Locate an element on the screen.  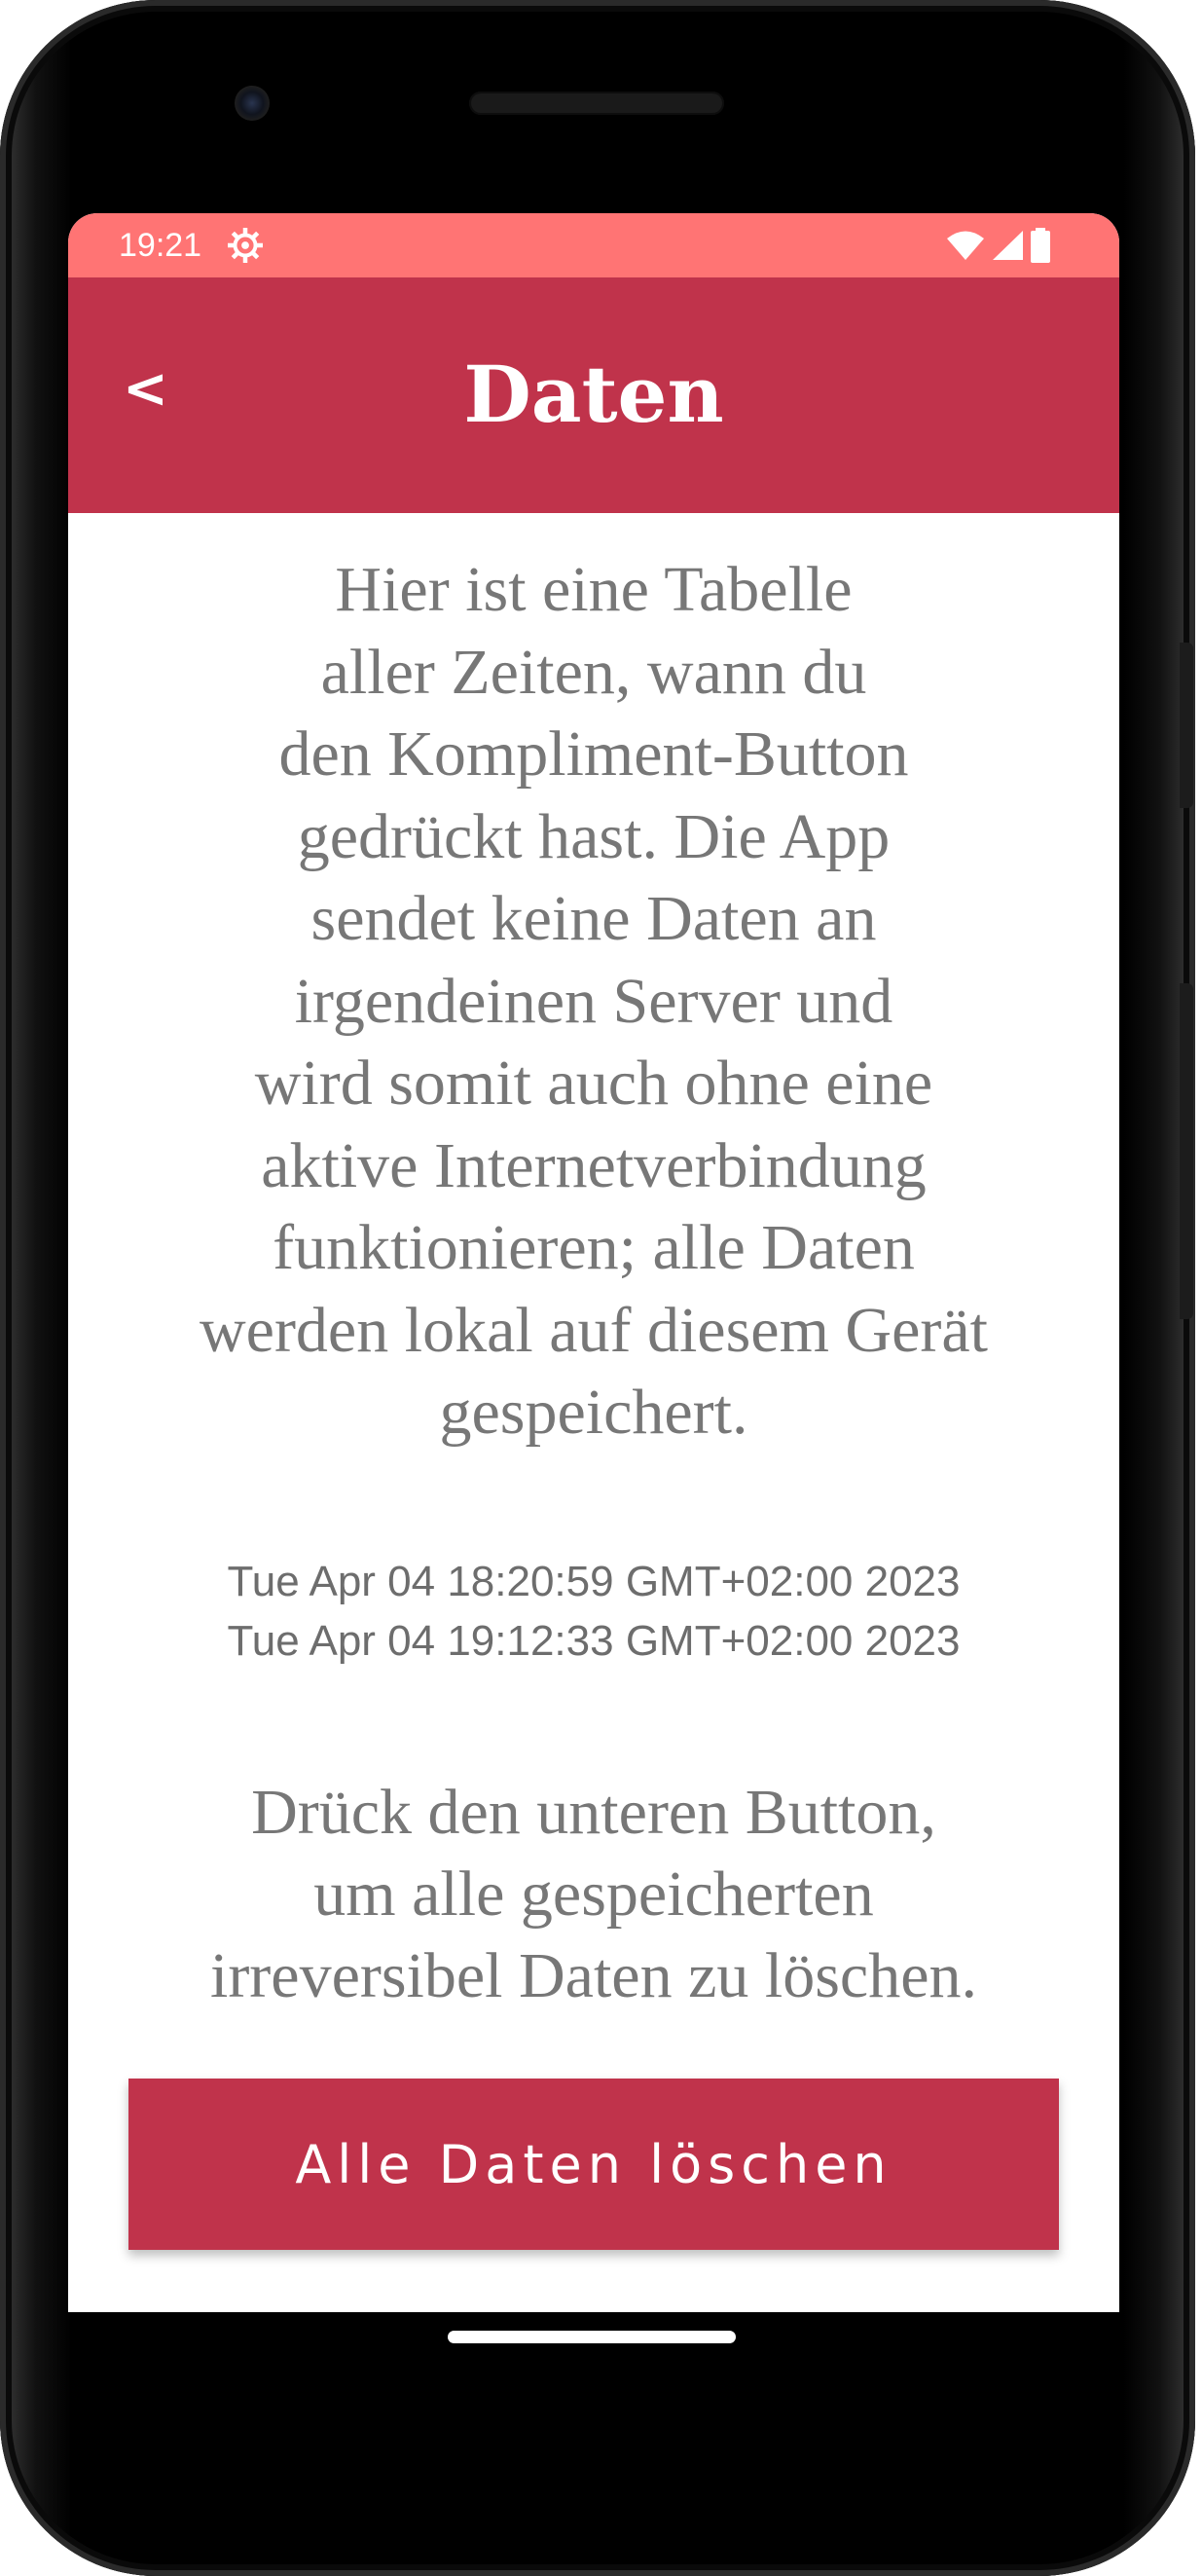
signal-icon is located at coordinates (1008, 245).